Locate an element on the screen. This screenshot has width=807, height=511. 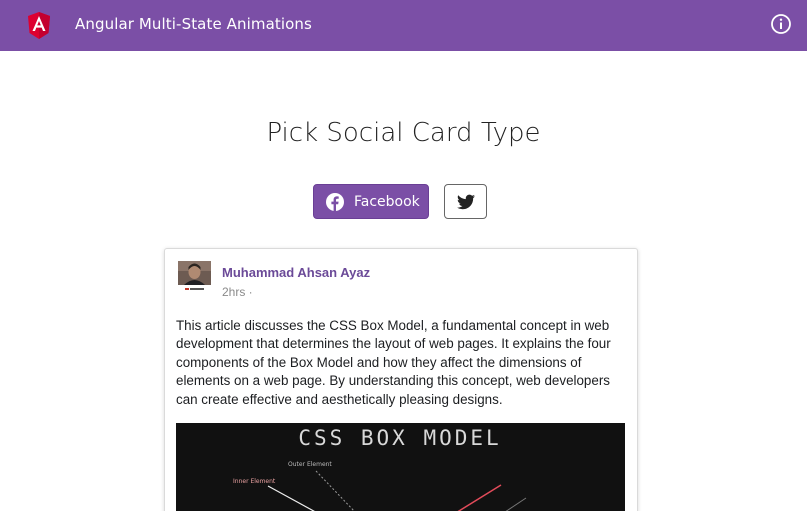
facebook-button-label: Facebook is located at coordinates (387, 202).